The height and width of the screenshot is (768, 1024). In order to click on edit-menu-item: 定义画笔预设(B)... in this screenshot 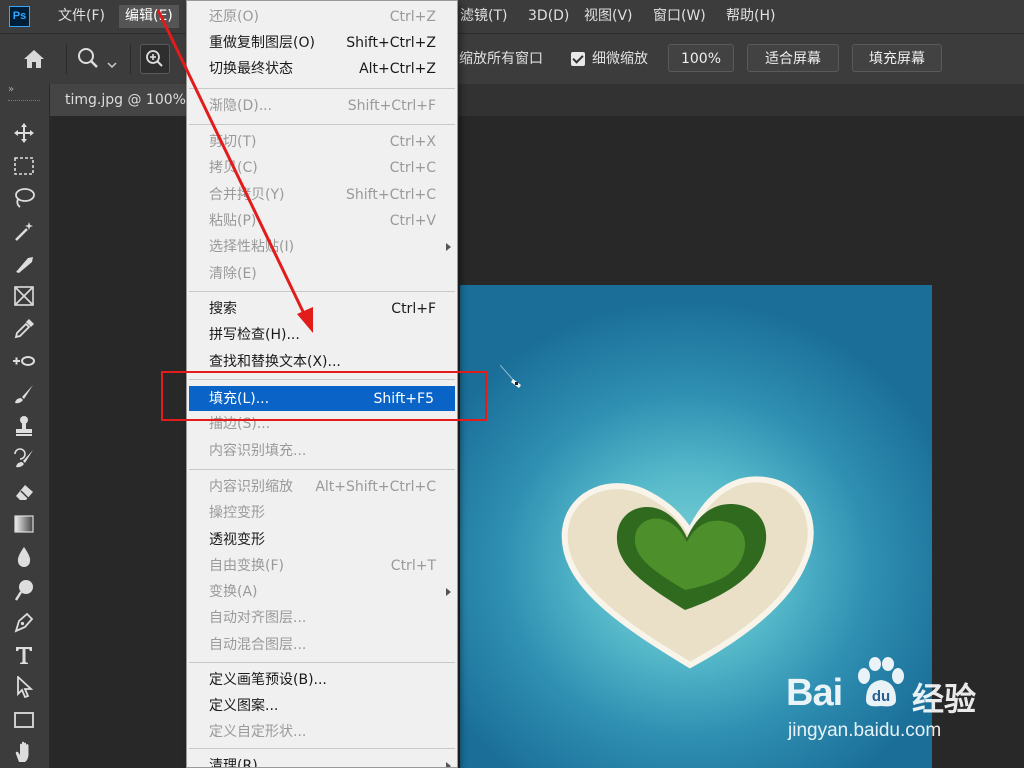, I will do `click(322, 680)`.